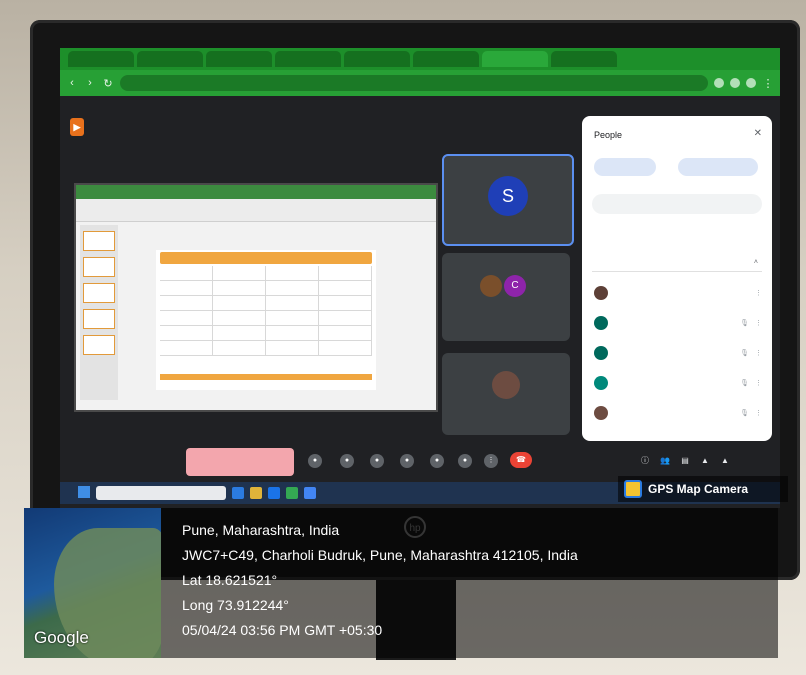 This screenshot has height=675, width=806. I want to click on panel-title: People, so click(608, 135).